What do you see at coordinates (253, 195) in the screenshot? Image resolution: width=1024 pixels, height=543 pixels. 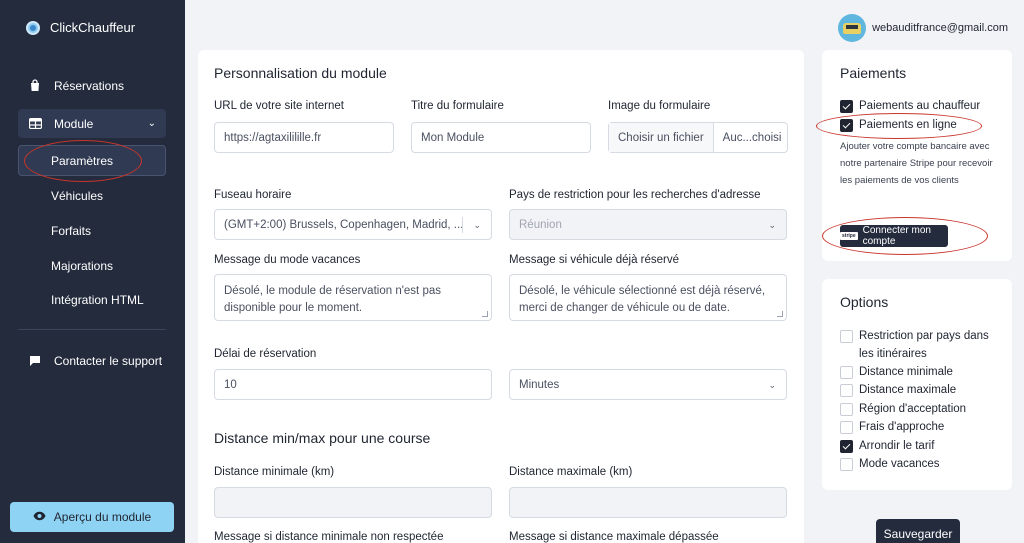 I see `timezone-label: Fuseau horaire` at bounding box center [253, 195].